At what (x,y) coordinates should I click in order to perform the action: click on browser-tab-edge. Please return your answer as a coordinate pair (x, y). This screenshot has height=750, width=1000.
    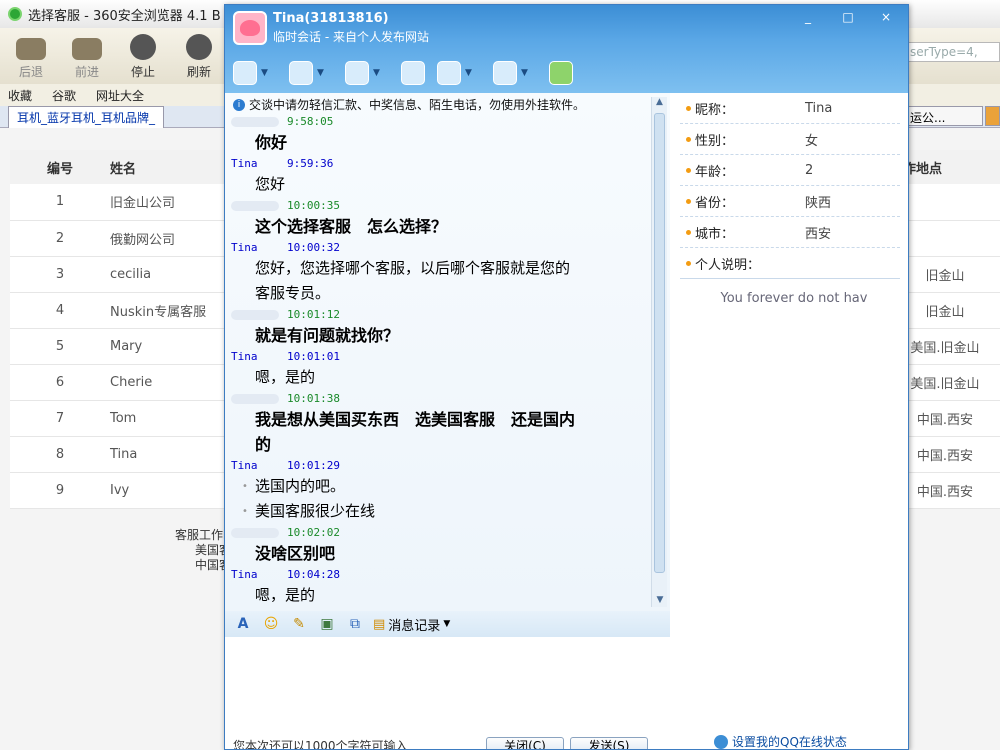
    Looking at the image, I should click on (992, 116).